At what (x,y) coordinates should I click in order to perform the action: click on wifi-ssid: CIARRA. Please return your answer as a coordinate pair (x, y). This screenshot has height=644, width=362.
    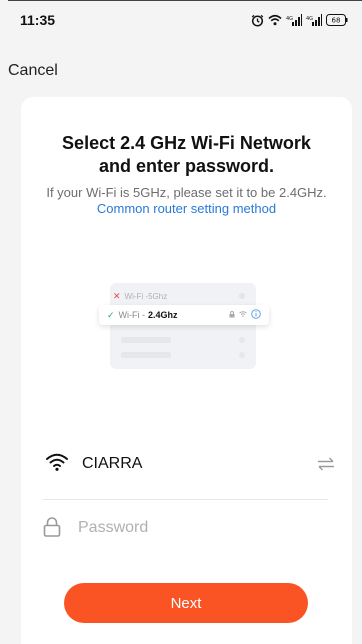
    Looking at the image, I should click on (112, 463).